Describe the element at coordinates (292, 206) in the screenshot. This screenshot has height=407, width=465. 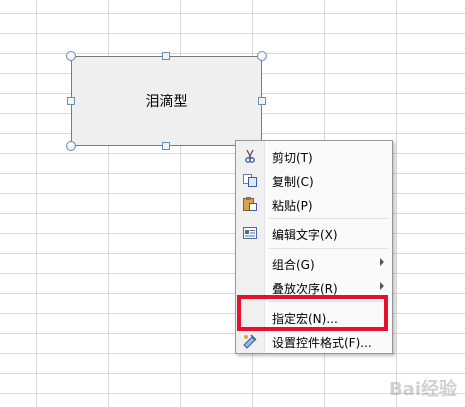
I see `menu-item-label: 粘贴(P)` at that location.